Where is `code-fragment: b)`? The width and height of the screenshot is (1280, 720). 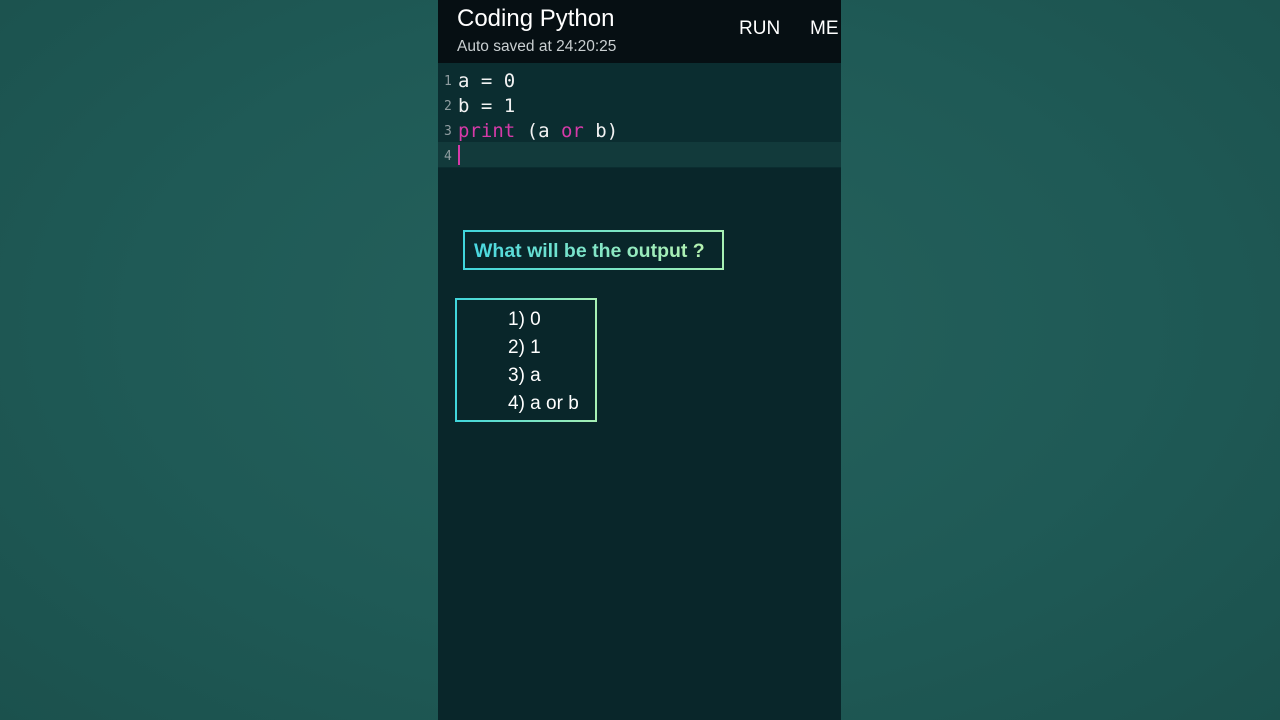
code-fragment: b) is located at coordinates (601, 131).